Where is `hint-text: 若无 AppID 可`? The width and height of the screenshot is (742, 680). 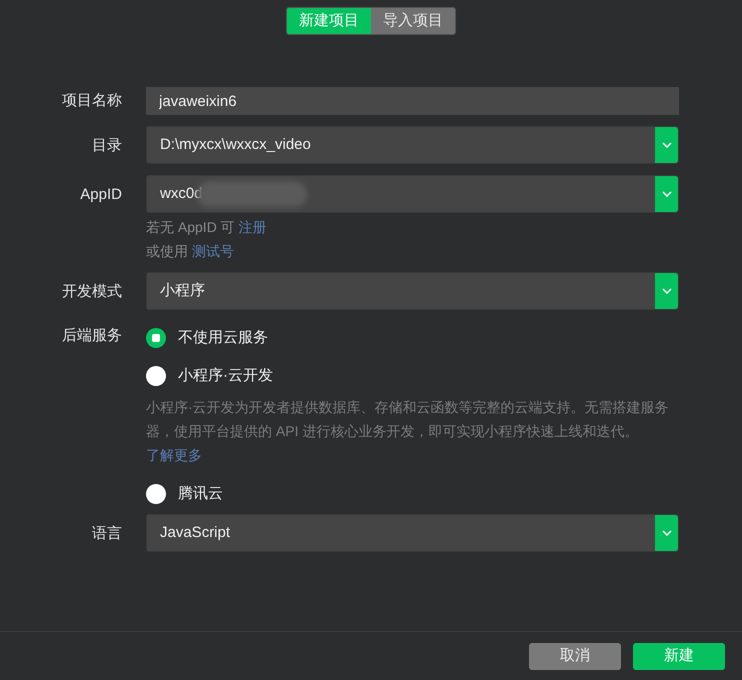
hint-text: 若无 AppID 可 is located at coordinates (190, 227).